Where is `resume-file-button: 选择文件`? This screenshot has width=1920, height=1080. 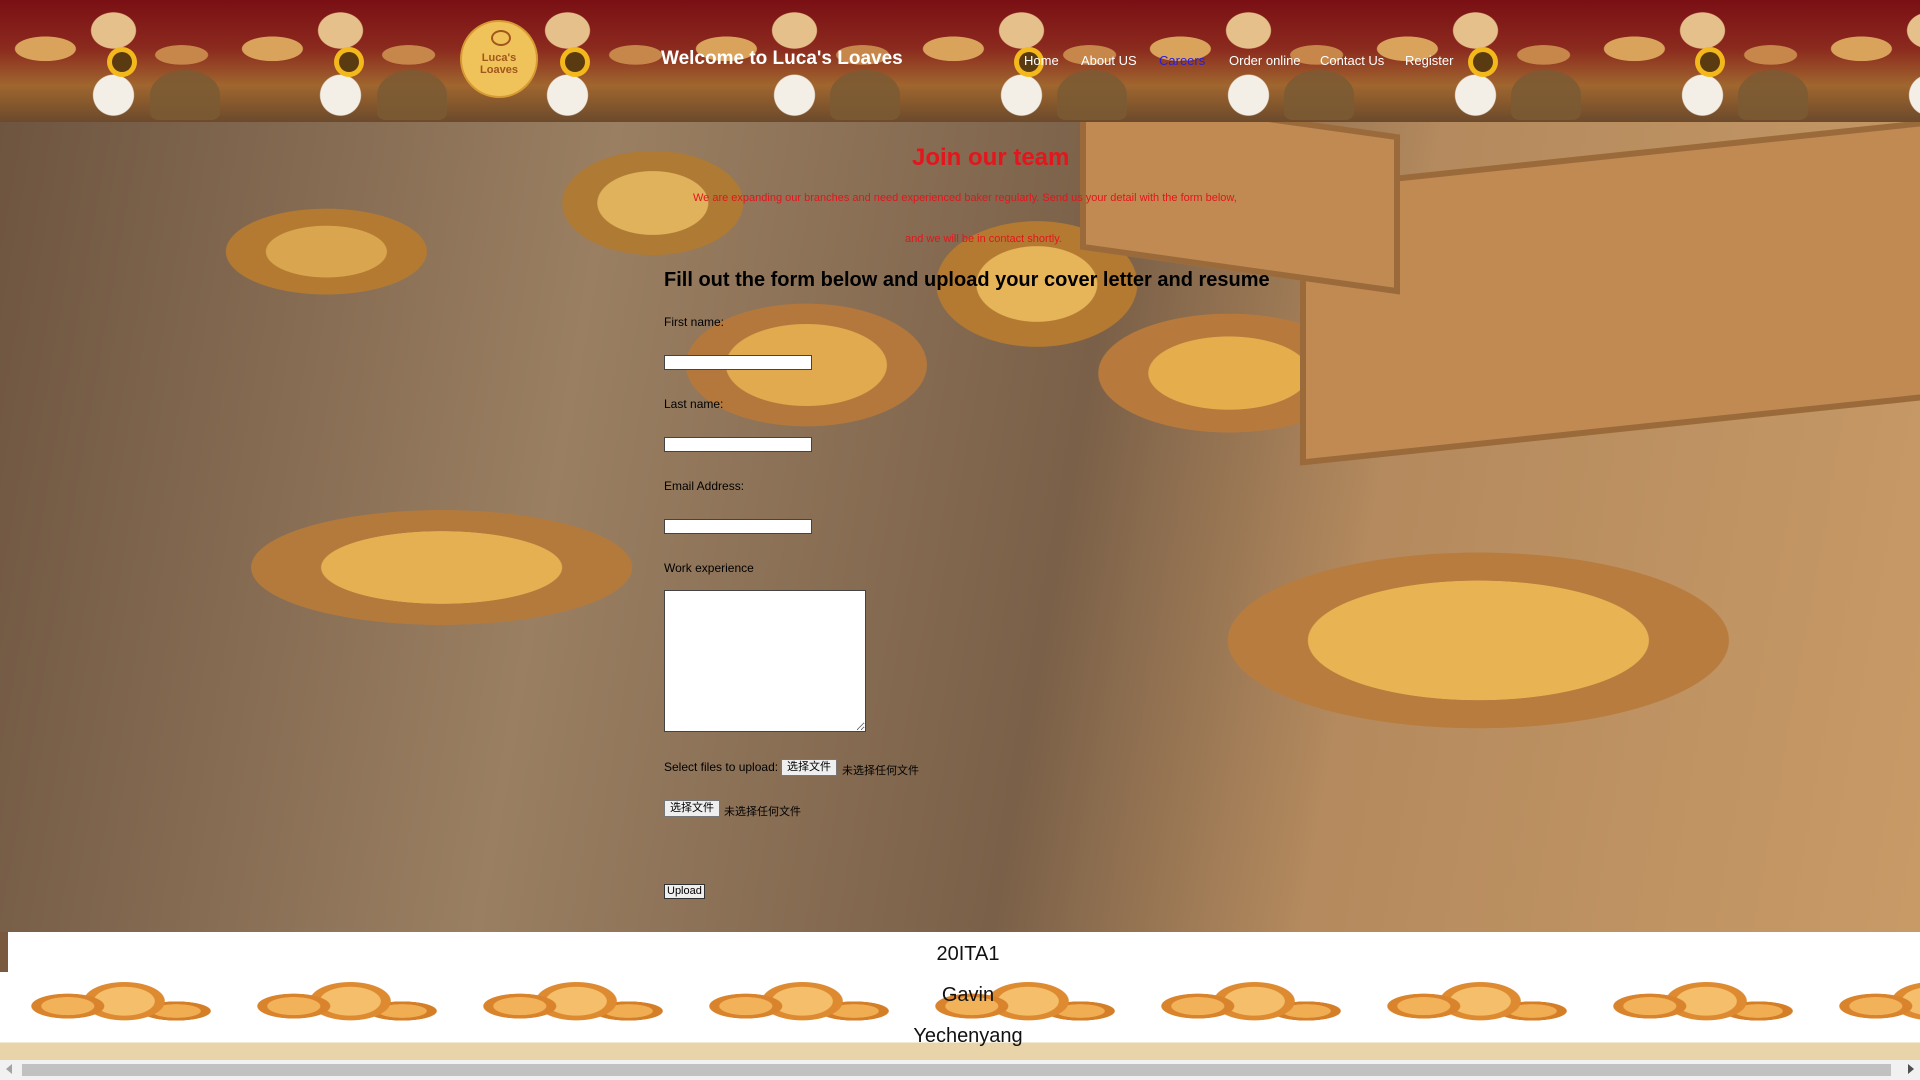 resume-file-button: 选择文件 is located at coordinates (692, 808).